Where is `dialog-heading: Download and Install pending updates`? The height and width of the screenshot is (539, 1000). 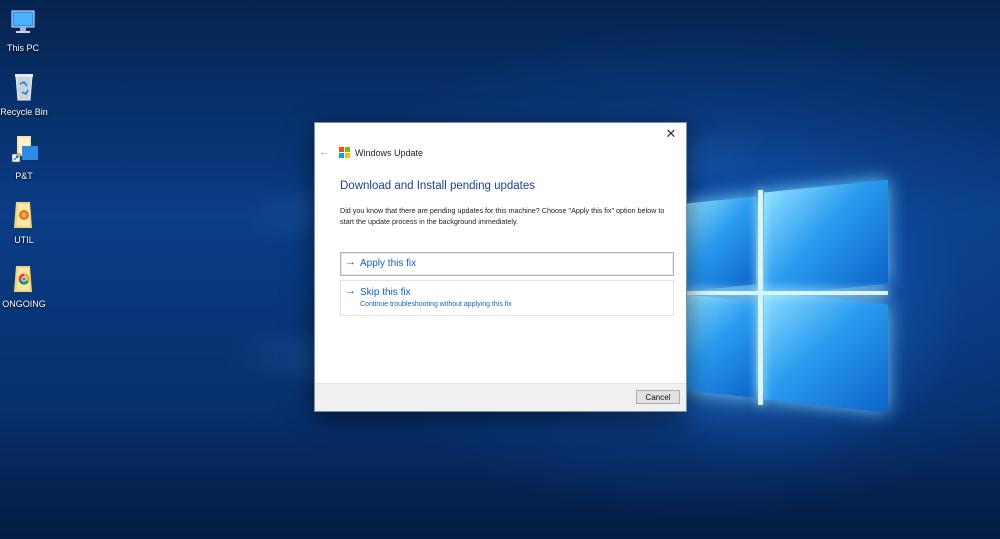 dialog-heading: Download and Install pending updates is located at coordinates (438, 186).